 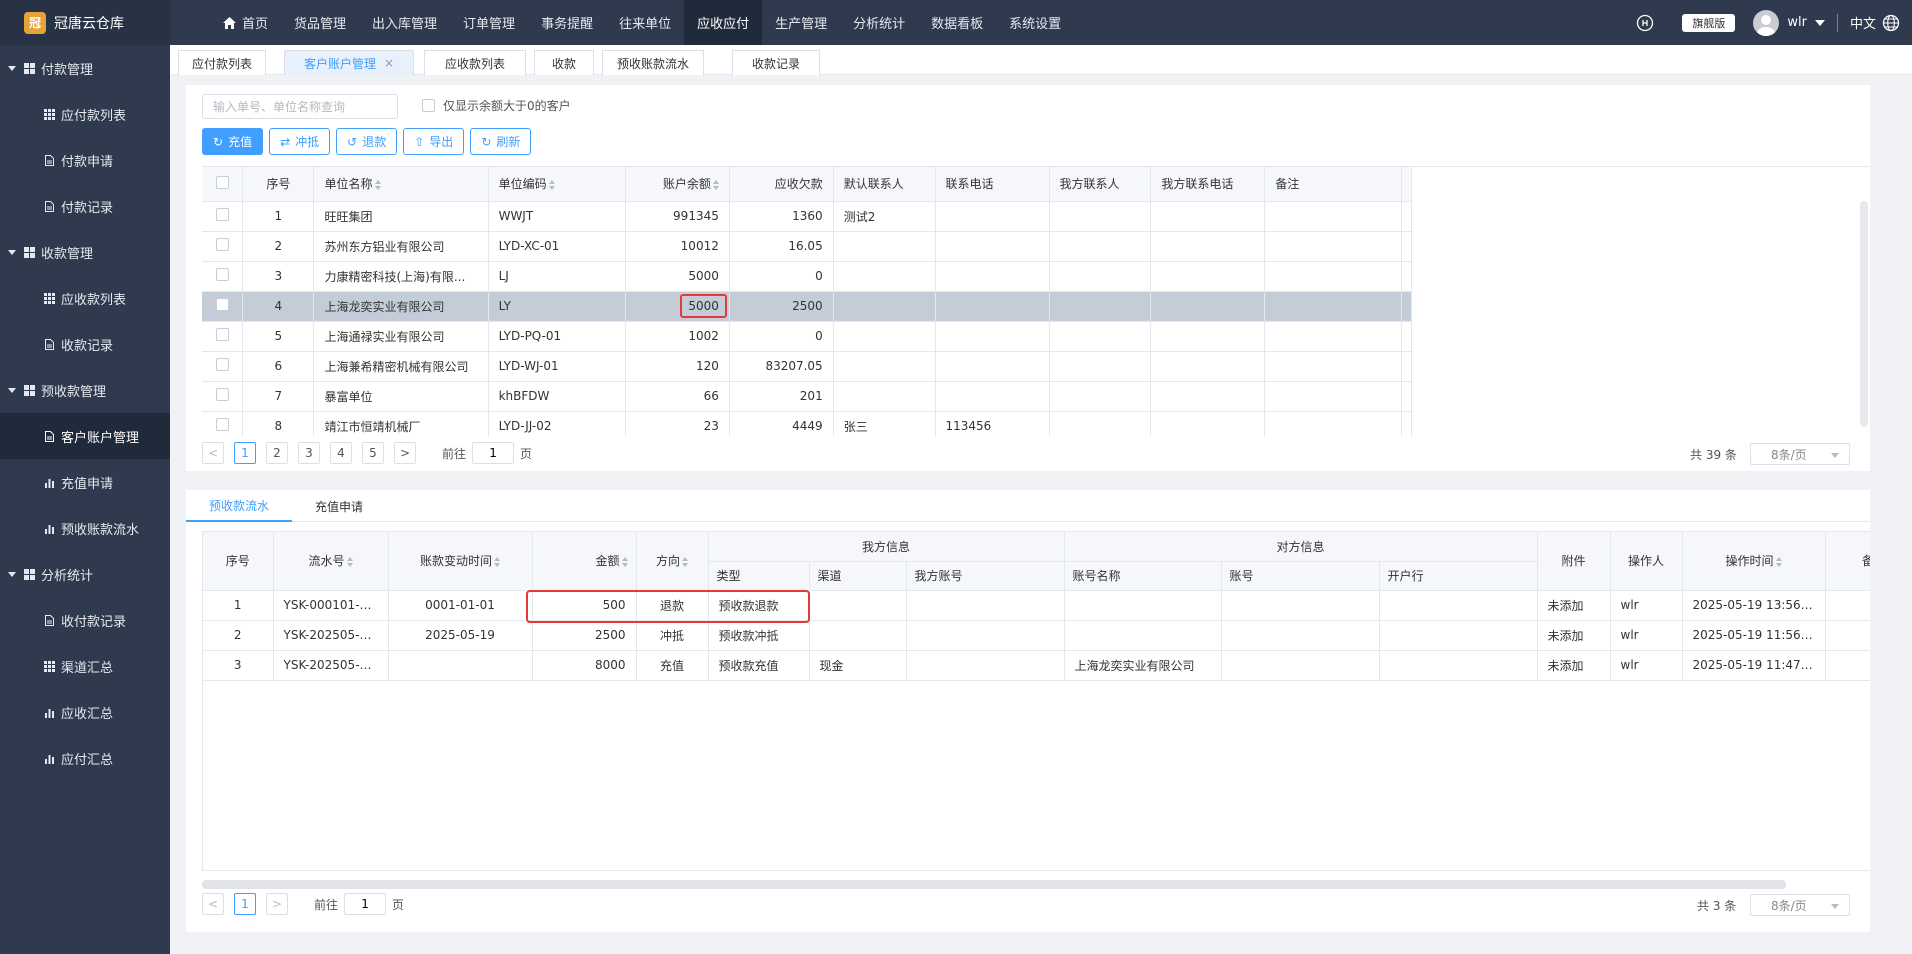 What do you see at coordinates (489, 22) in the screenshot?
I see `topnav-orders: 订单管理` at bounding box center [489, 22].